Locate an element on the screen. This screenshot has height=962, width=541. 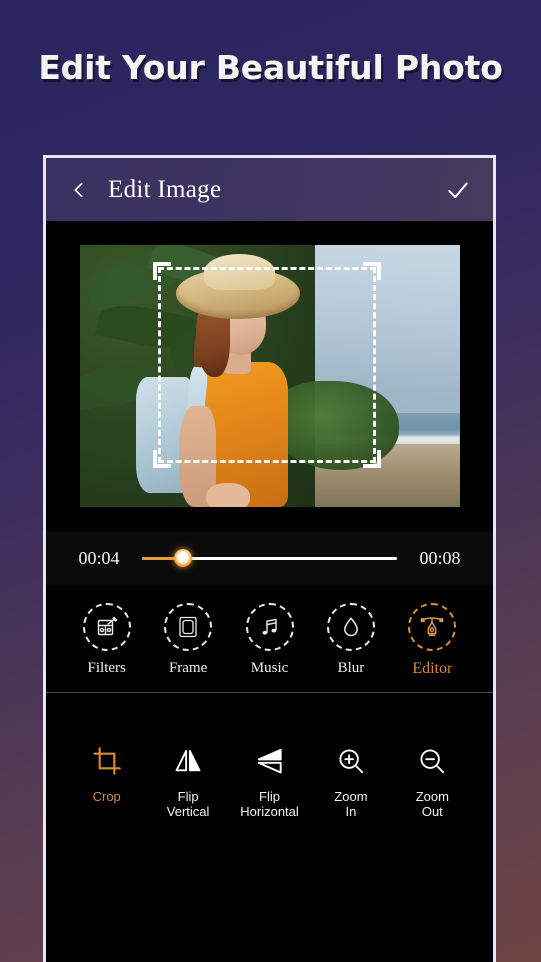
filters-icon is located at coordinates (106, 627).